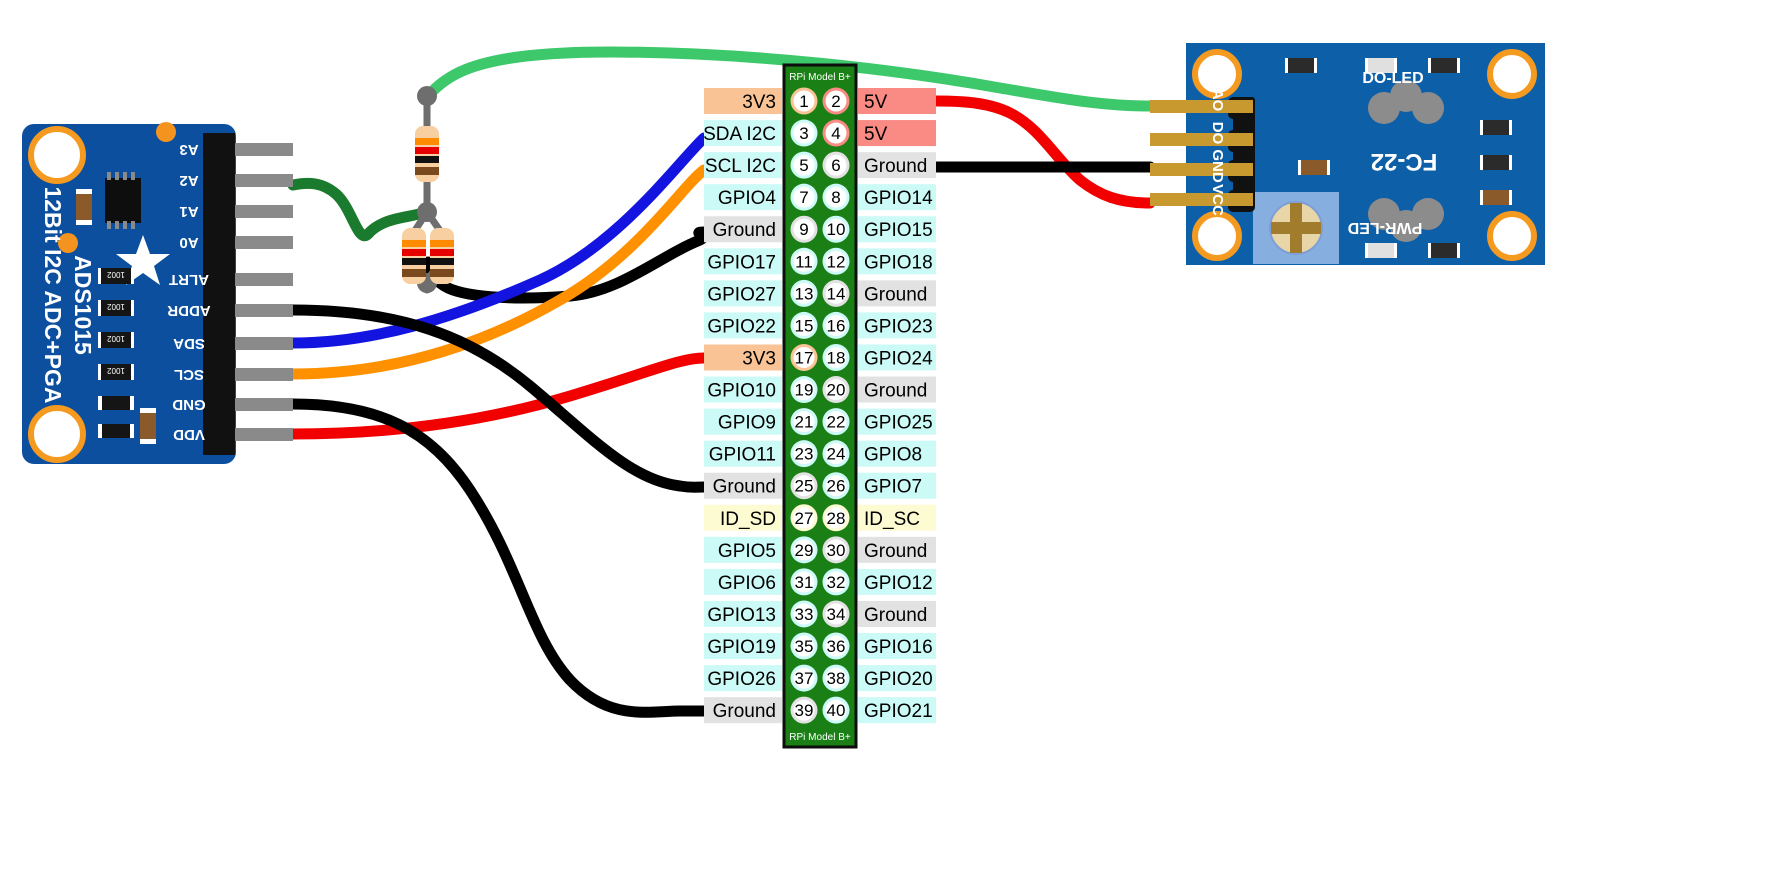  I want to click on junction-top, so click(427, 96).